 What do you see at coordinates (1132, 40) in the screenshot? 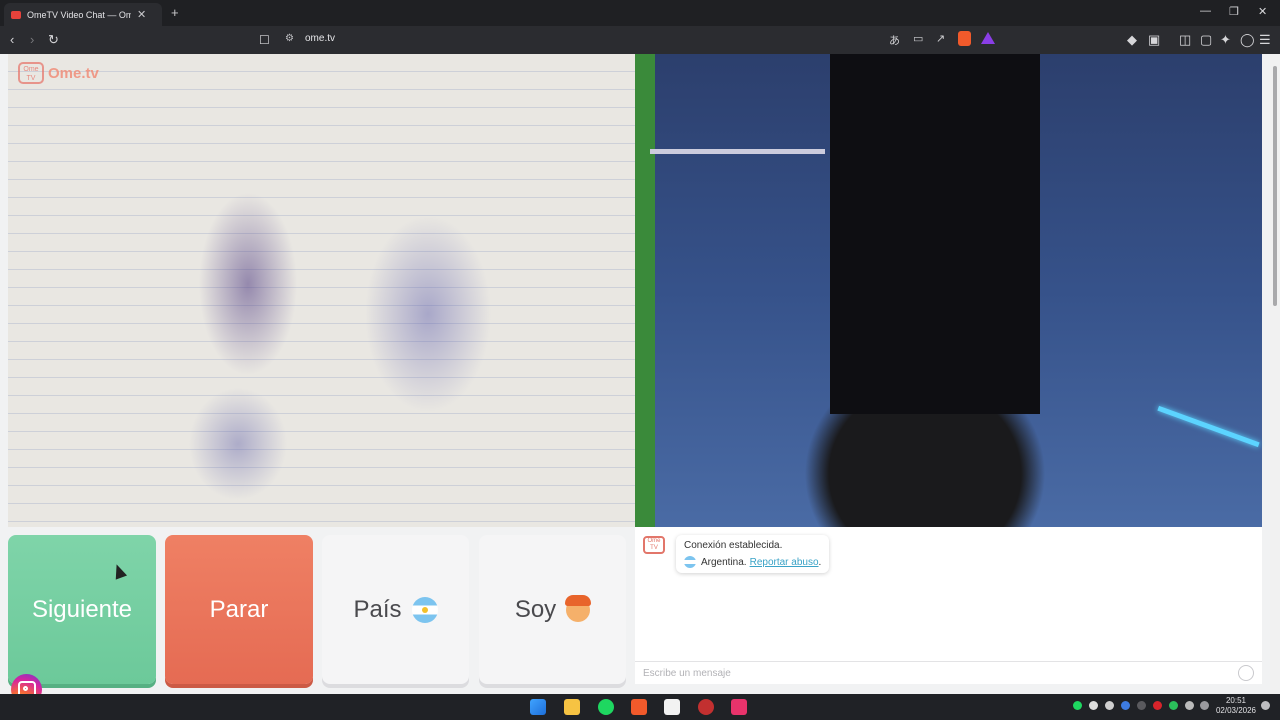
I see `extensions-icon: ◆` at bounding box center [1132, 40].